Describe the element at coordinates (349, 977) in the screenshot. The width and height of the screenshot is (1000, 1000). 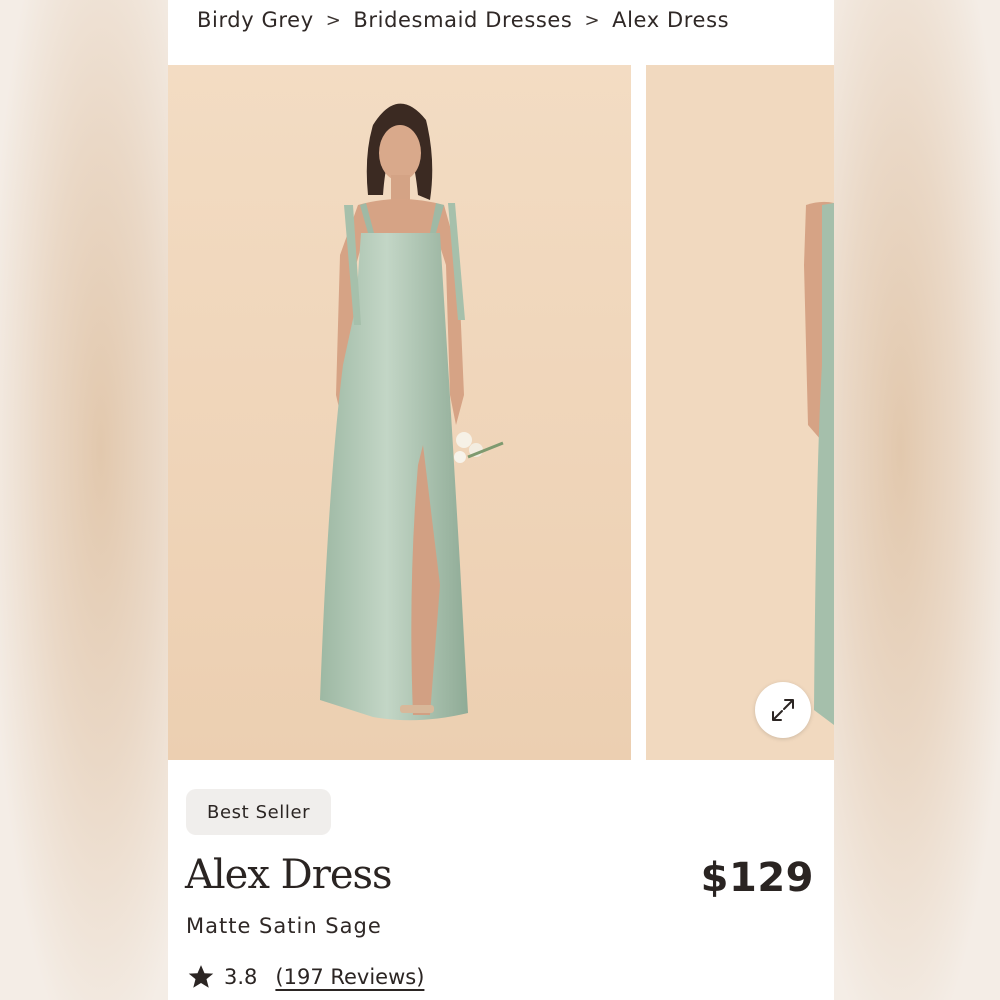
I see `reviews-link: (197 Reviews)` at that location.